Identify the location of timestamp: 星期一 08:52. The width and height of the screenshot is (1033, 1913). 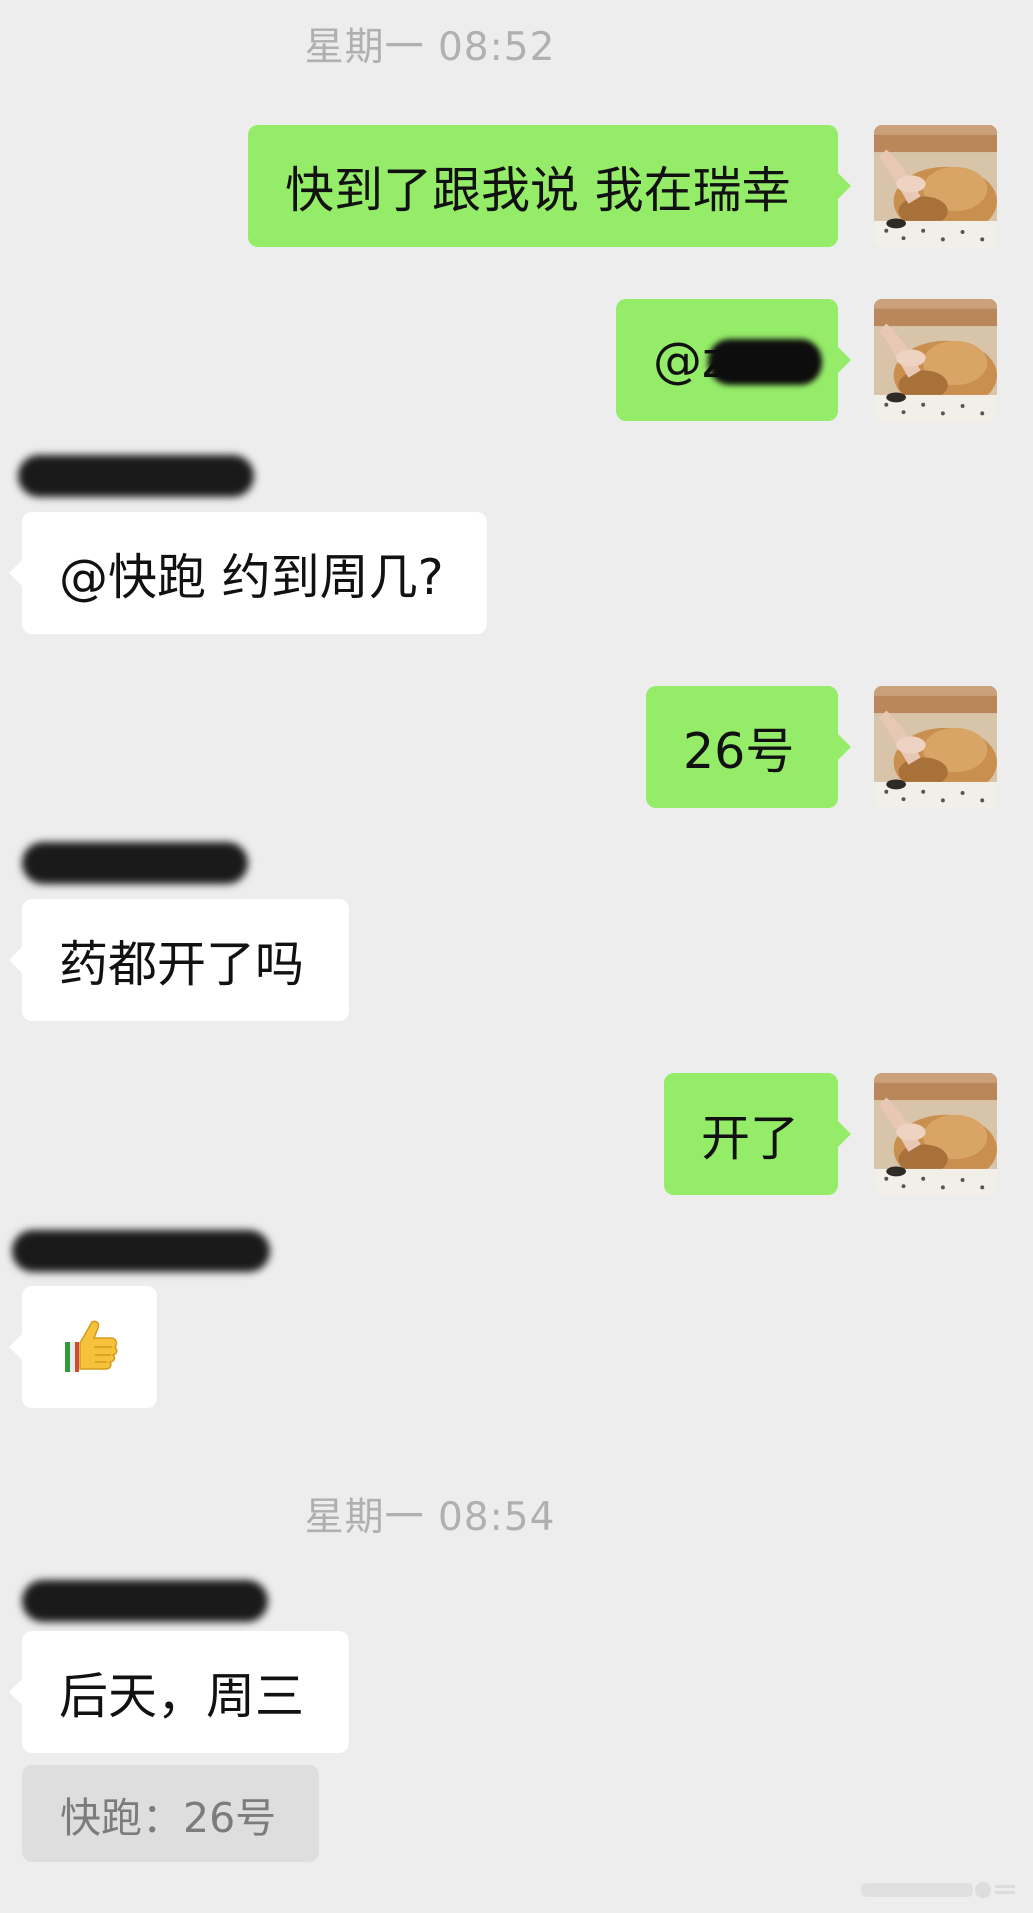
(430, 47).